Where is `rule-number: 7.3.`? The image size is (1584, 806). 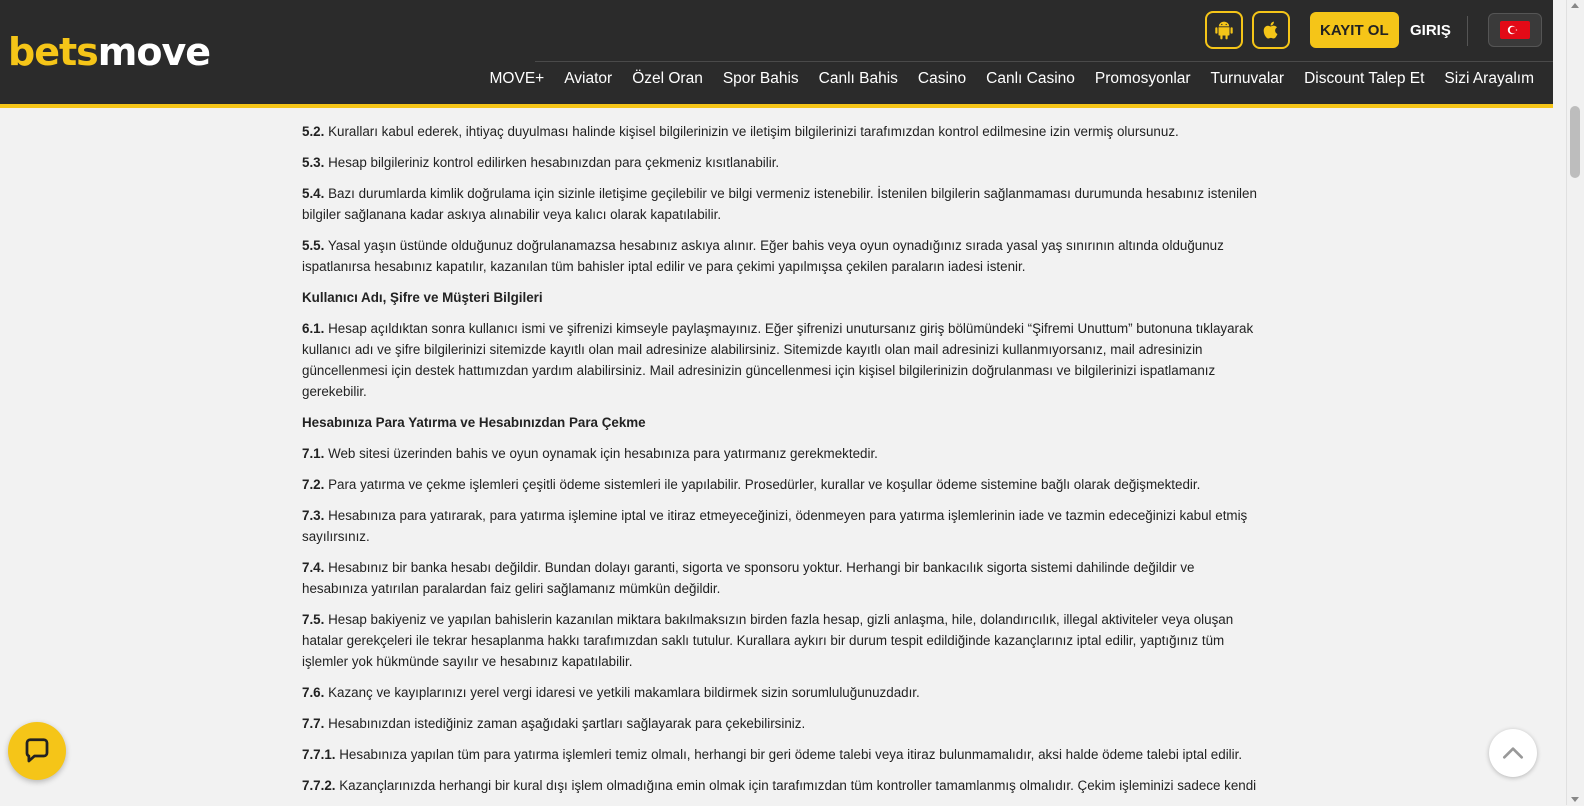
rule-number: 7.3. is located at coordinates (313, 515).